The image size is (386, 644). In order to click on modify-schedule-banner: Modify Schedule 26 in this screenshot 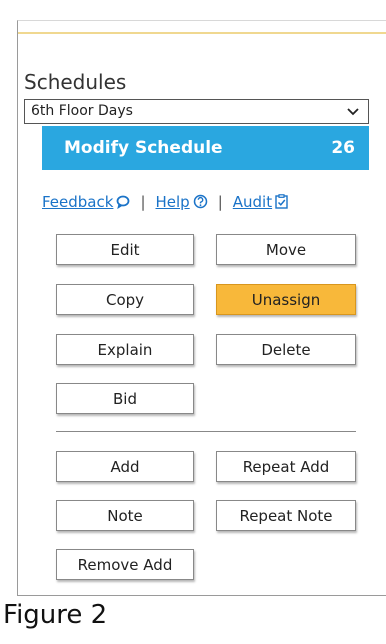, I will do `click(205, 148)`.